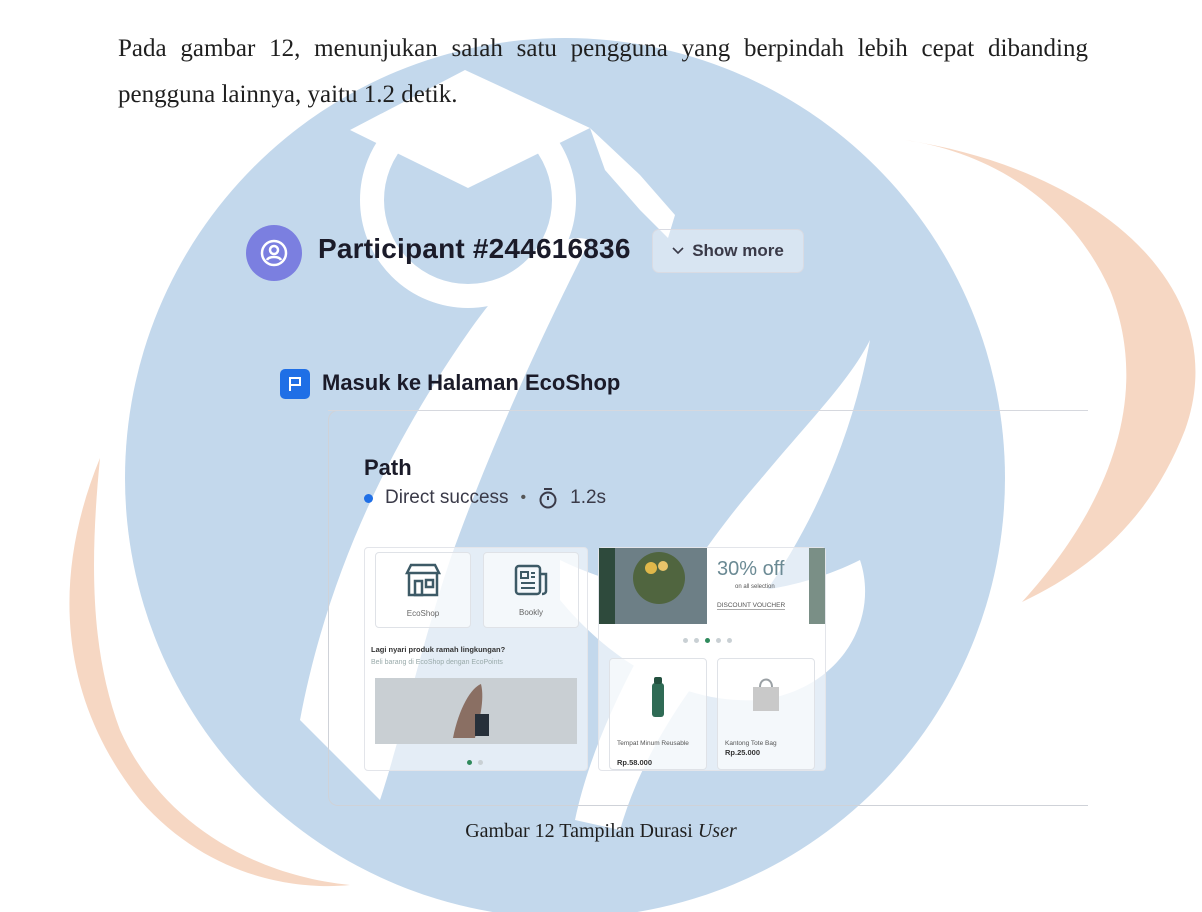 Image resolution: width=1202 pixels, height=912 pixels. I want to click on product-price-2: Rp.25.000, so click(743, 752).